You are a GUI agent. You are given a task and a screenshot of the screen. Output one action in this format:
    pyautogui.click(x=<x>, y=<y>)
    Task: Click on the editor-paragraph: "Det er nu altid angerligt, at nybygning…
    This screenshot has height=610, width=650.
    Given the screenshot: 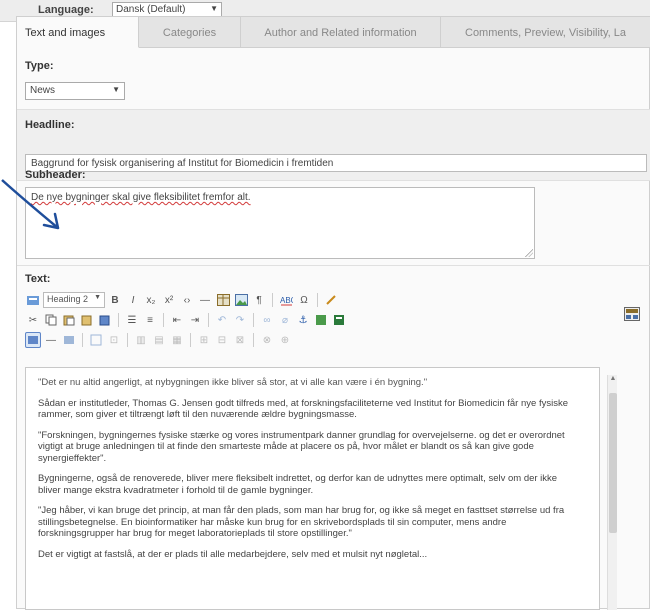 What is the action you would take?
    pyautogui.click(x=233, y=382)
    